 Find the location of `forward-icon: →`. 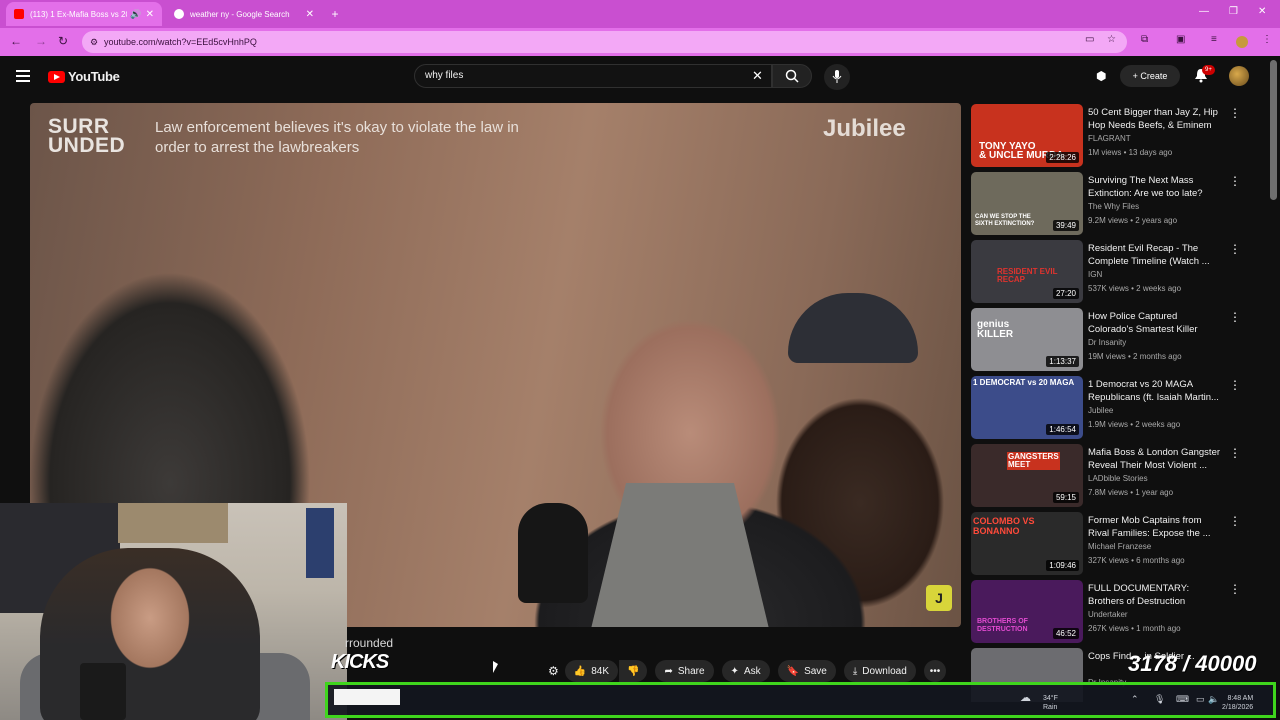

forward-icon: → is located at coordinates (41, 41).